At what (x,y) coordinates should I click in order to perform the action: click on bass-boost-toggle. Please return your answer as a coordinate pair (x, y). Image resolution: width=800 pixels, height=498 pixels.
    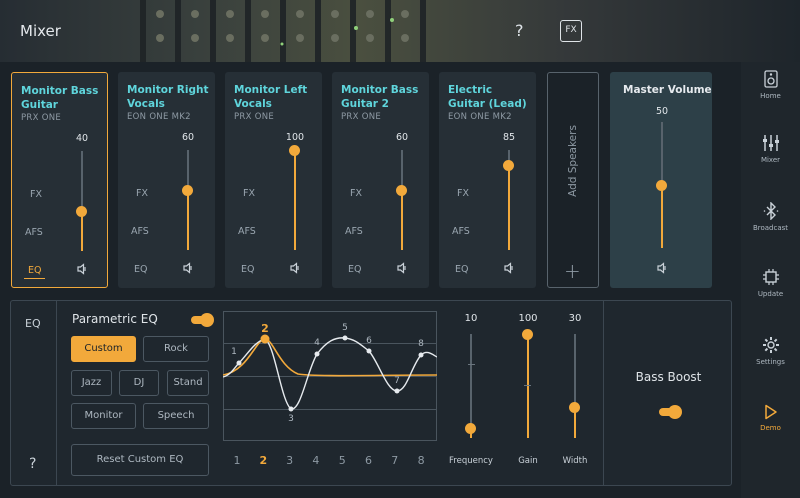
    Looking at the image, I should click on (670, 412).